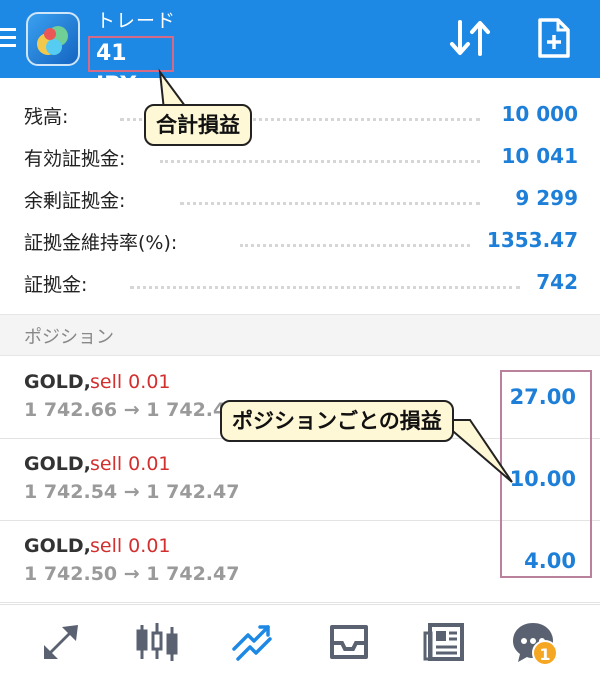 The width and height of the screenshot is (600, 680). What do you see at coordinates (529, 240) in the screenshot?
I see `margin-level-value: 1353.47` at bounding box center [529, 240].